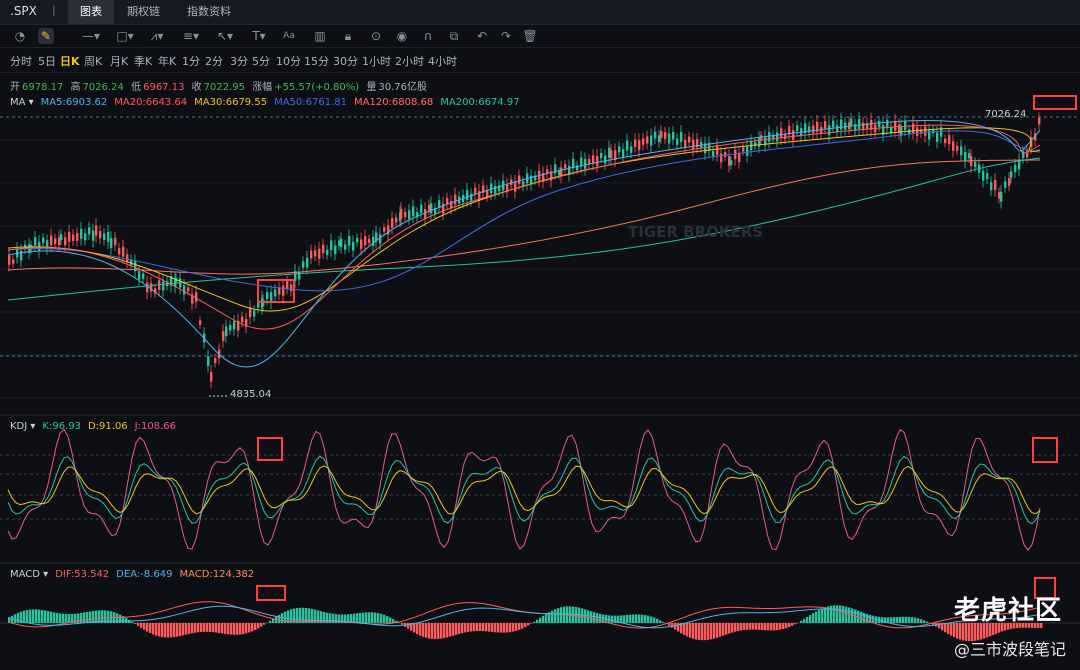  Describe the element at coordinates (696, 232) in the screenshot. I see `watermark-center: TIGER BROKERS` at that location.